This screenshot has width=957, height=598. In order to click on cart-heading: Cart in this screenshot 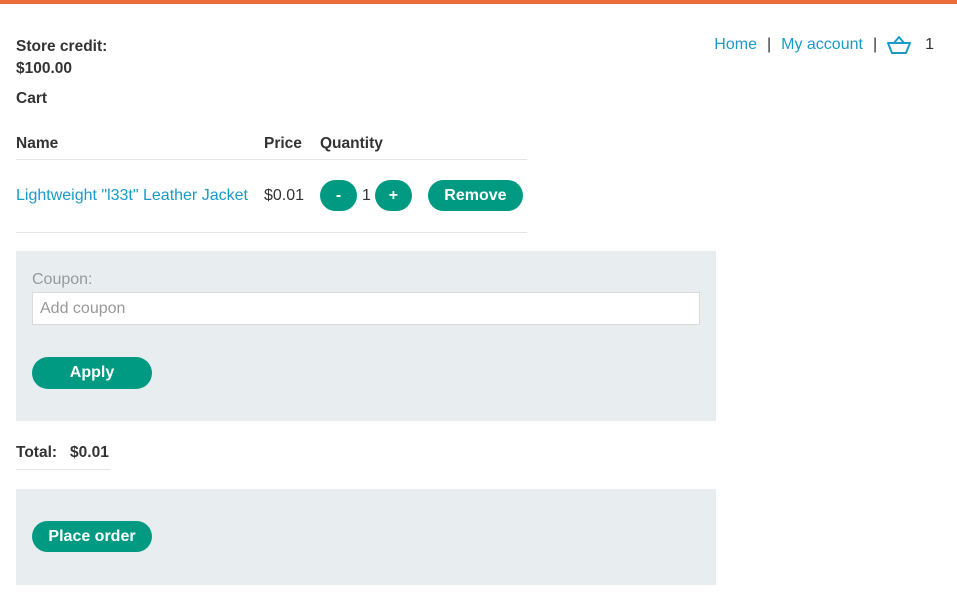, I will do `click(32, 98)`.